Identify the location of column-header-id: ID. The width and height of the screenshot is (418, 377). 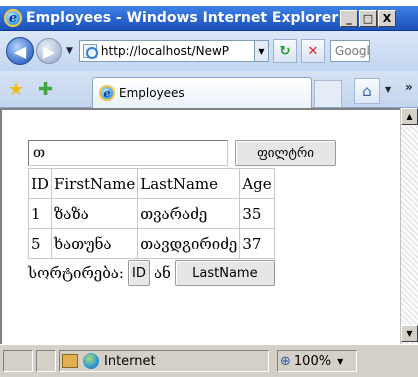
(40, 183).